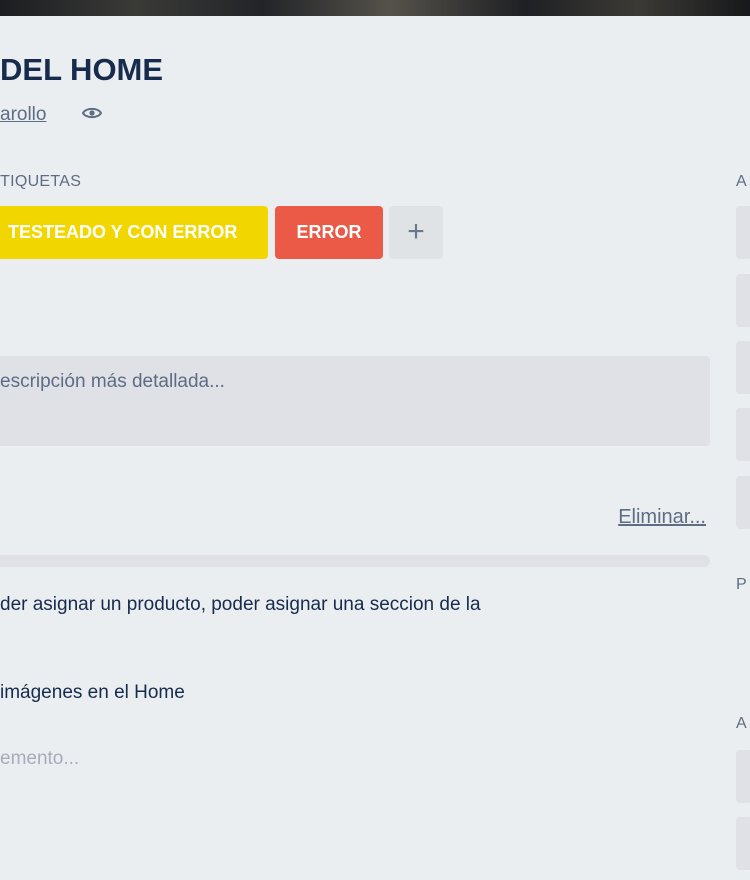 This screenshot has height=880, width=750. What do you see at coordinates (329, 232) in the screenshot?
I see `label-error: ERROR` at bounding box center [329, 232].